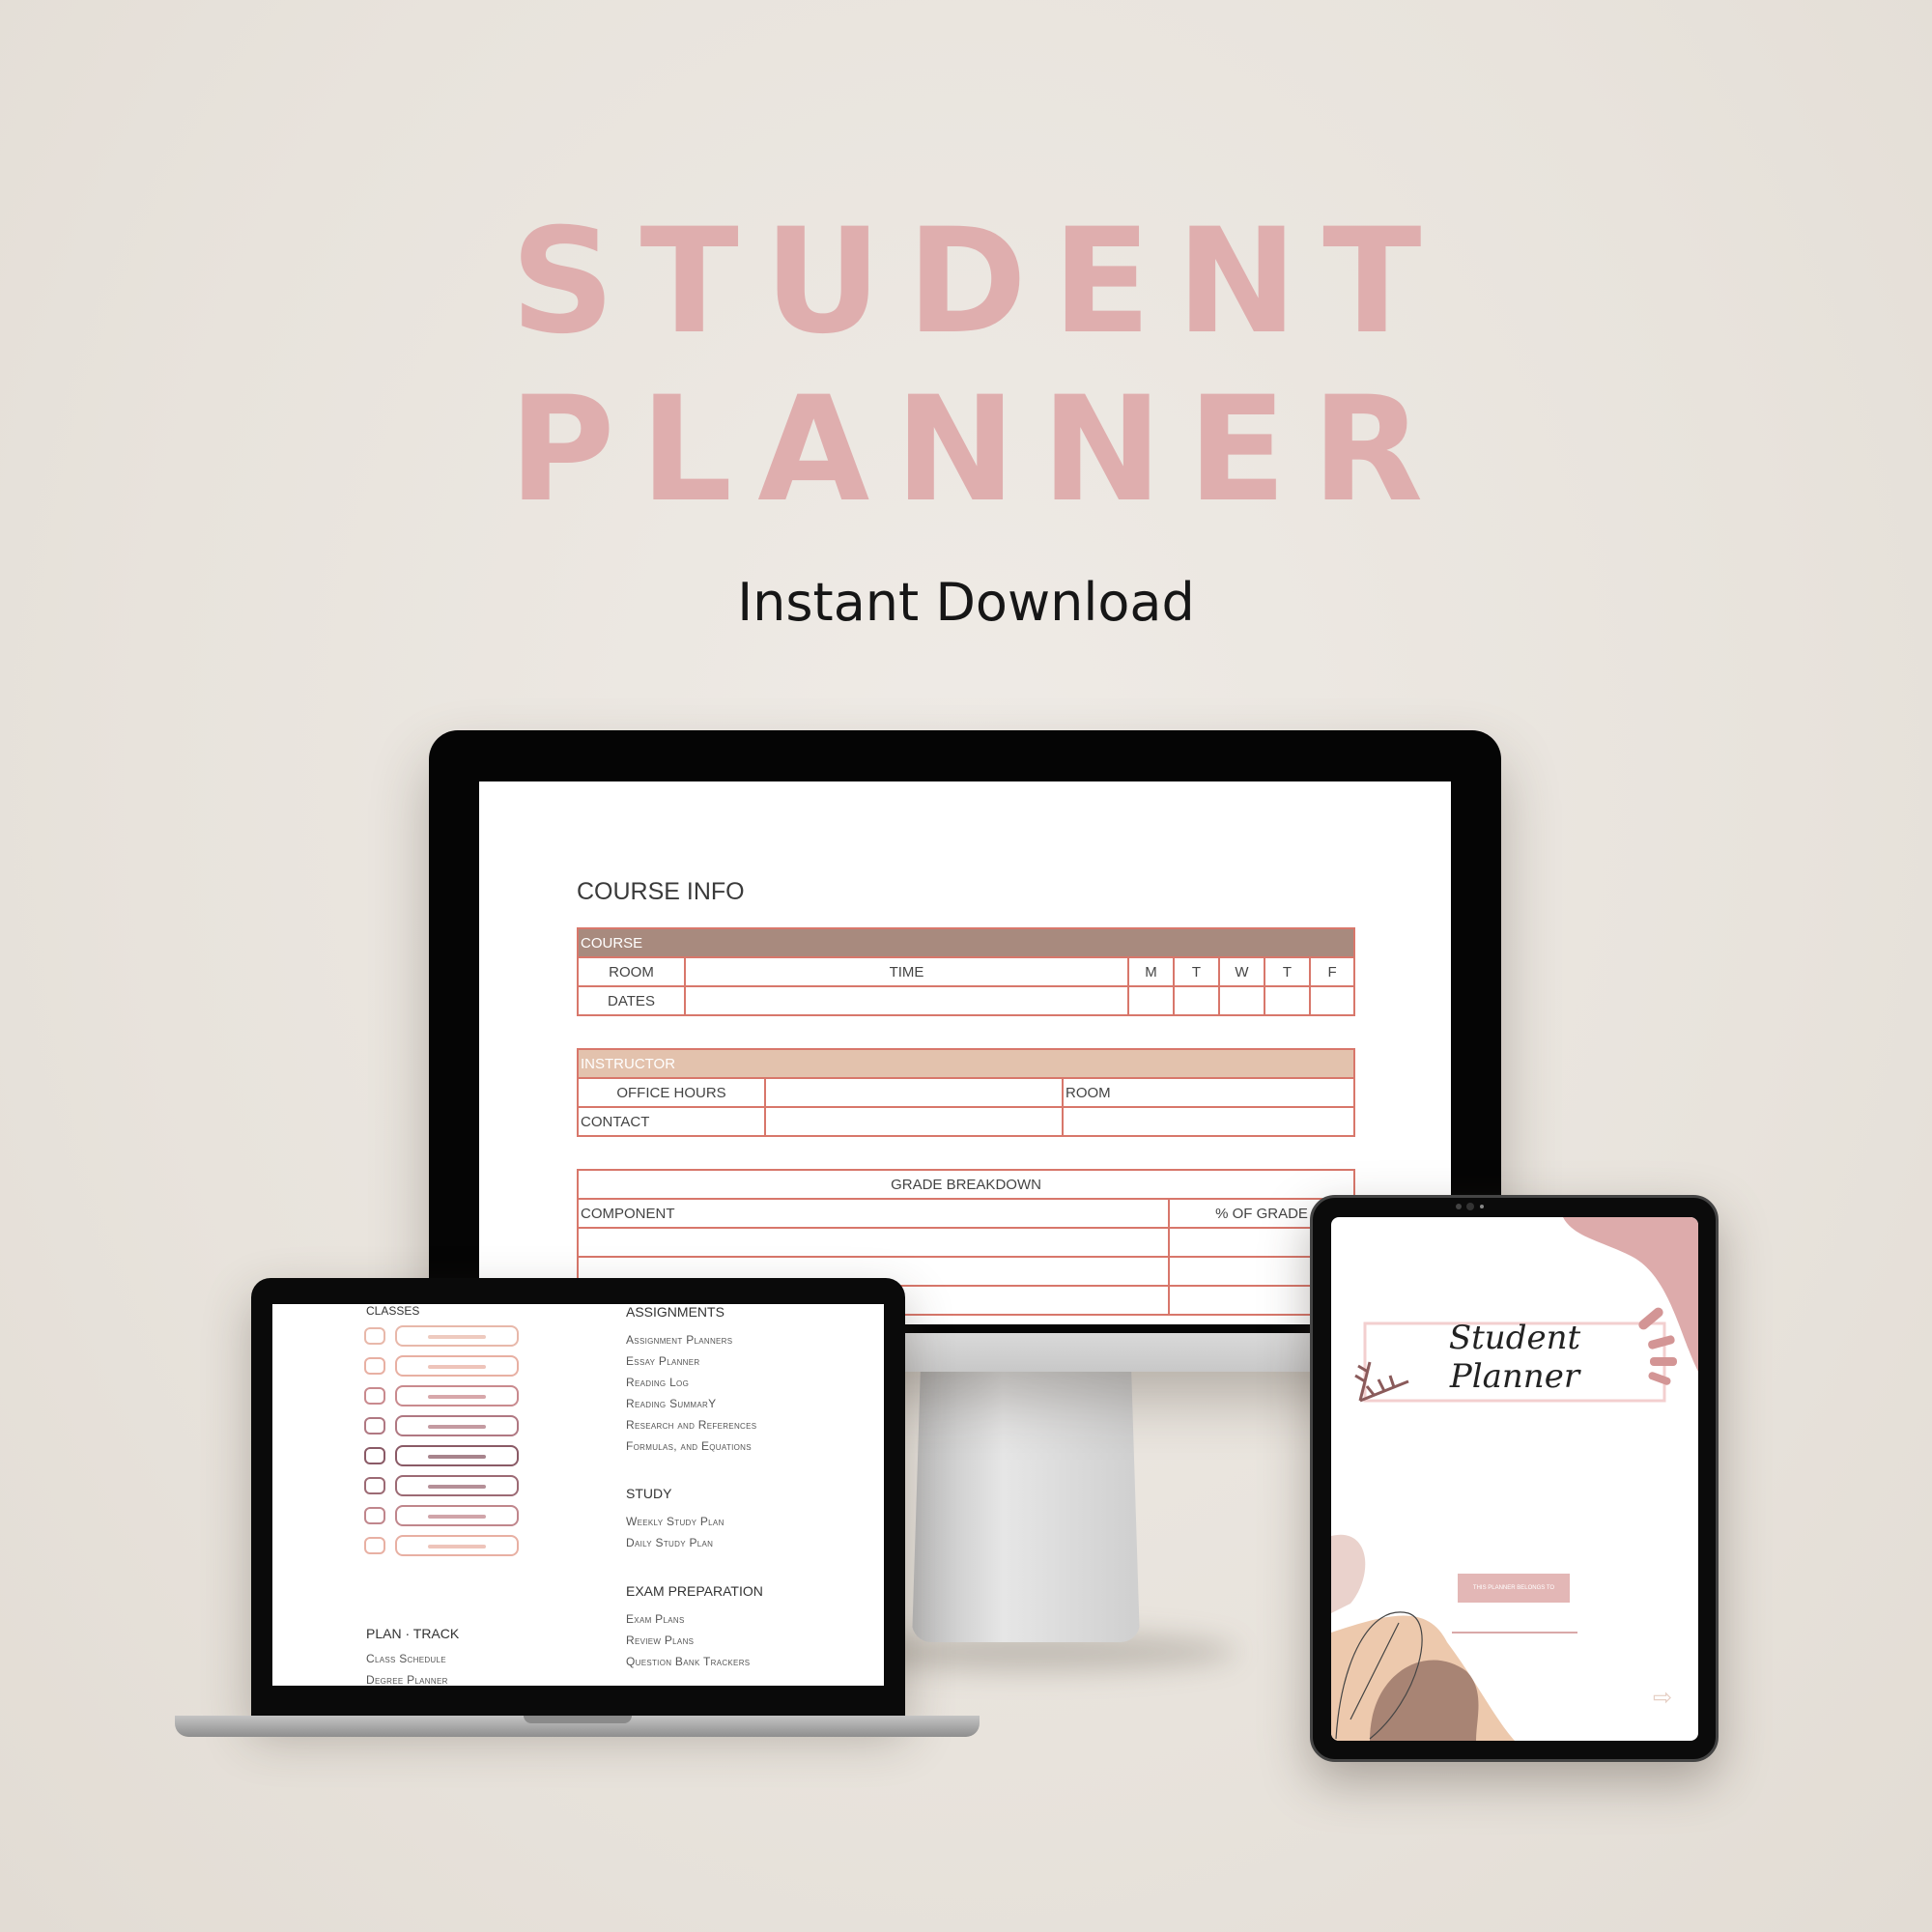 This screenshot has width=1932, height=1932. What do you see at coordinates (914, 1092) in the screenshot?
I see `office-hours-field` at bounding box center [914, 1092].